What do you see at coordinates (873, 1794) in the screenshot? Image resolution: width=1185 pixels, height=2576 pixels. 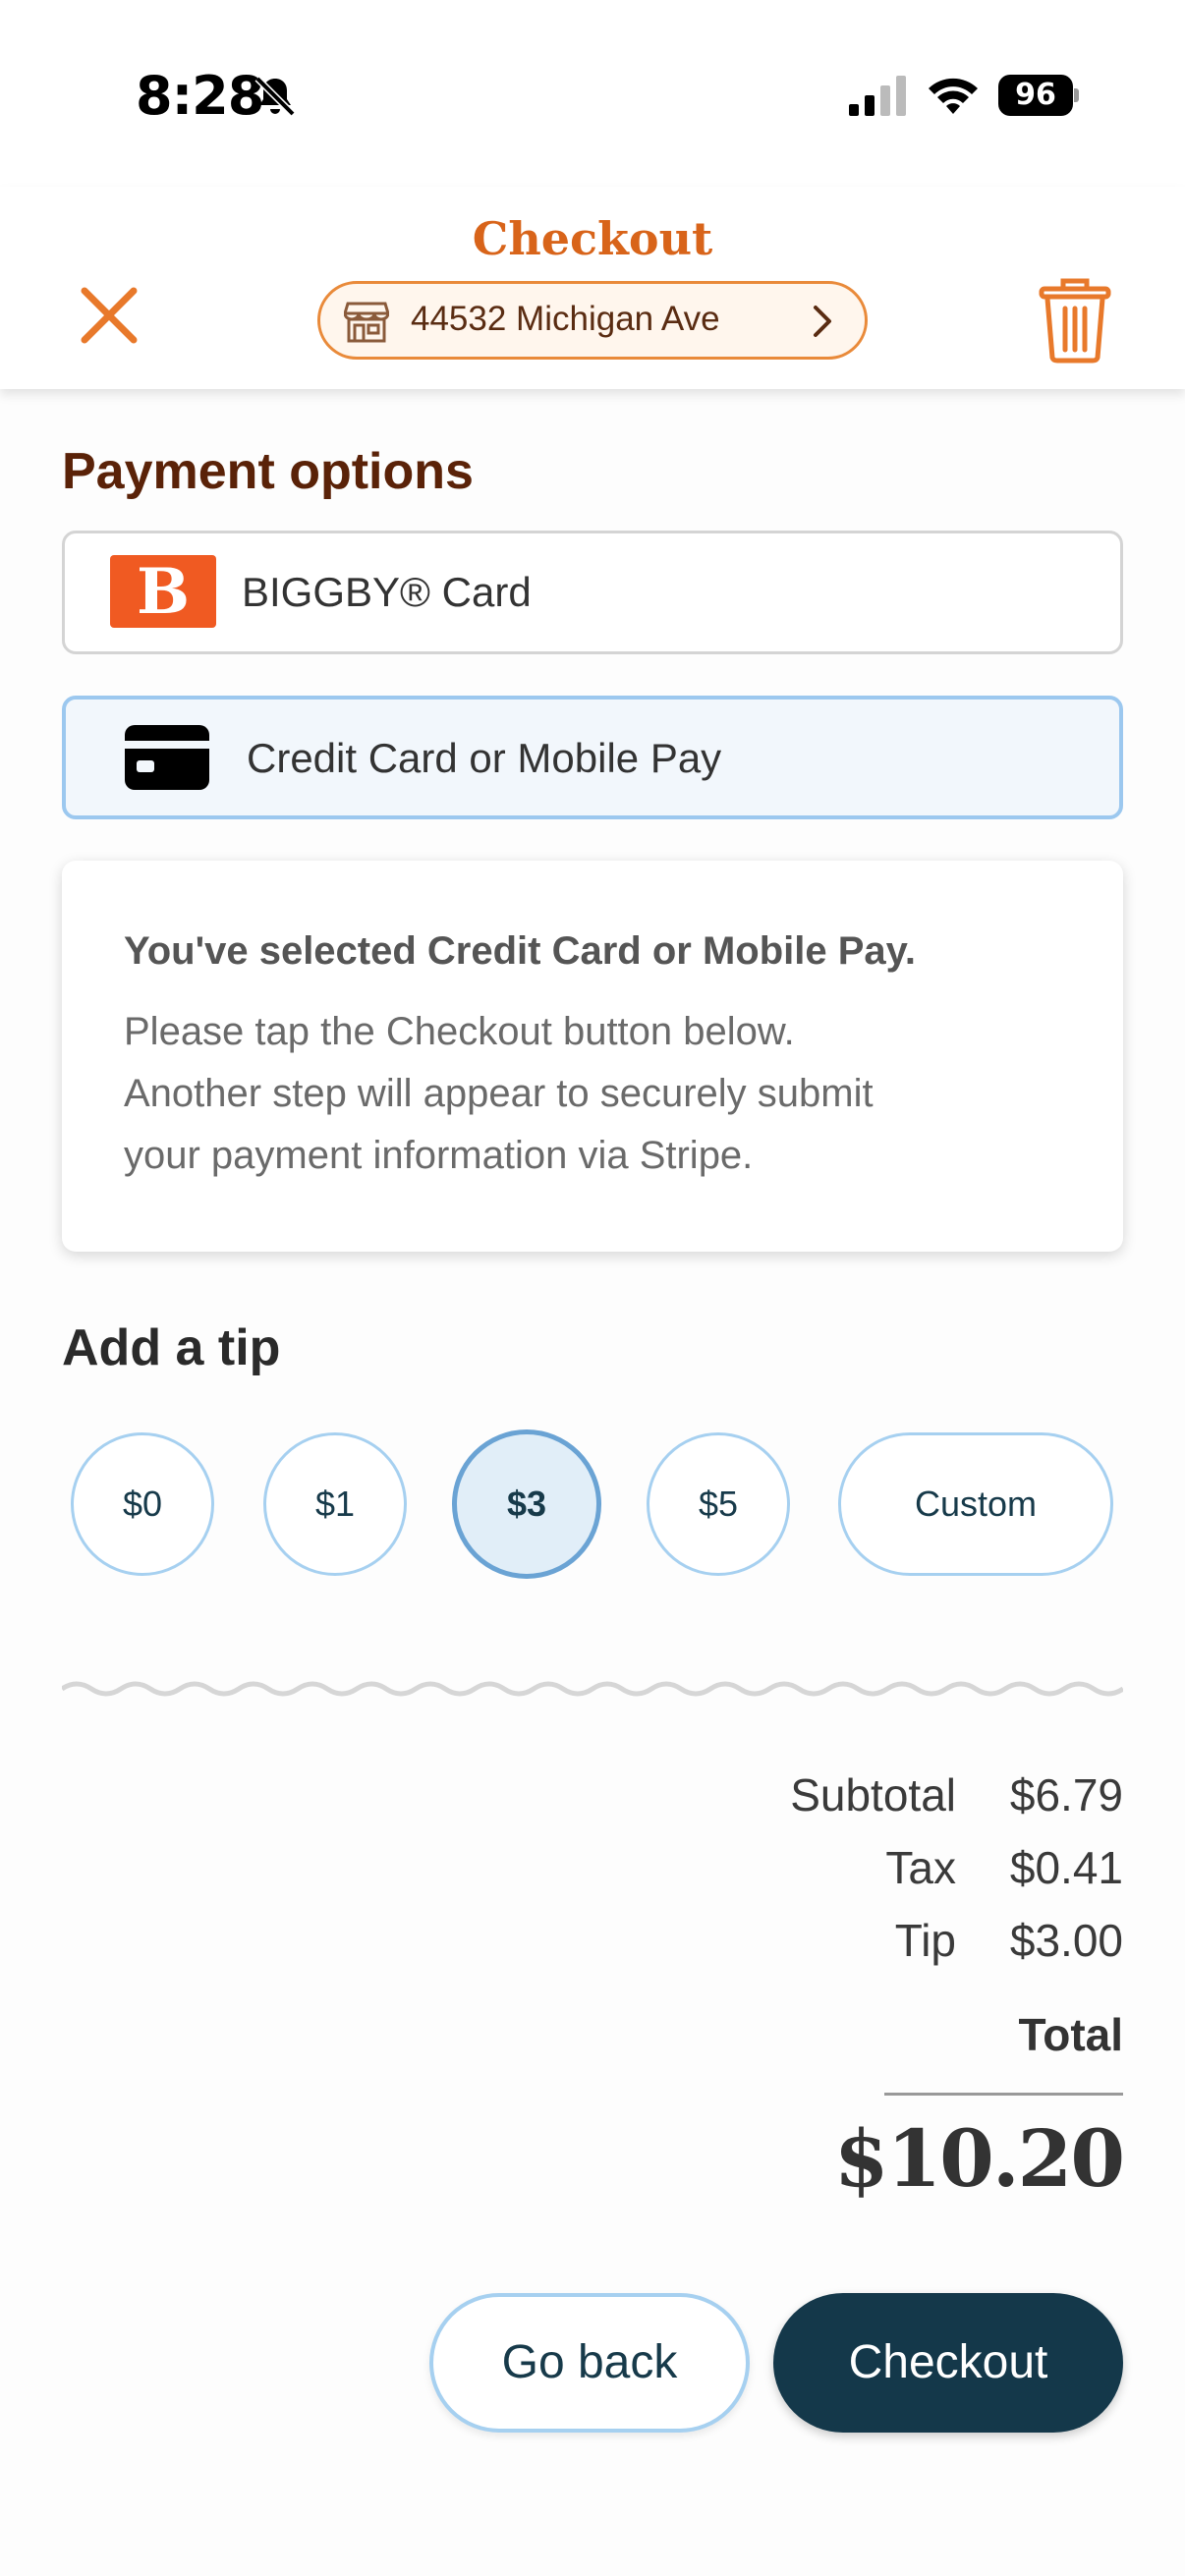 I see `subtotal-label: Subtotal` at bounding box center [873, 1794].